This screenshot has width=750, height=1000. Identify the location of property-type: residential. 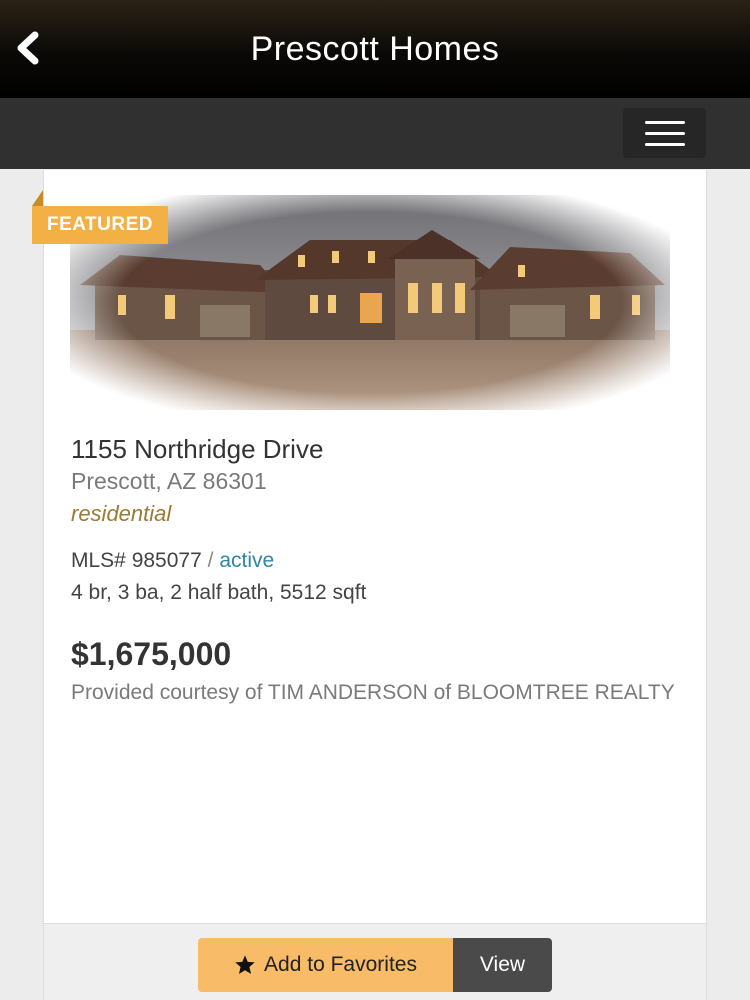
(121, 513).